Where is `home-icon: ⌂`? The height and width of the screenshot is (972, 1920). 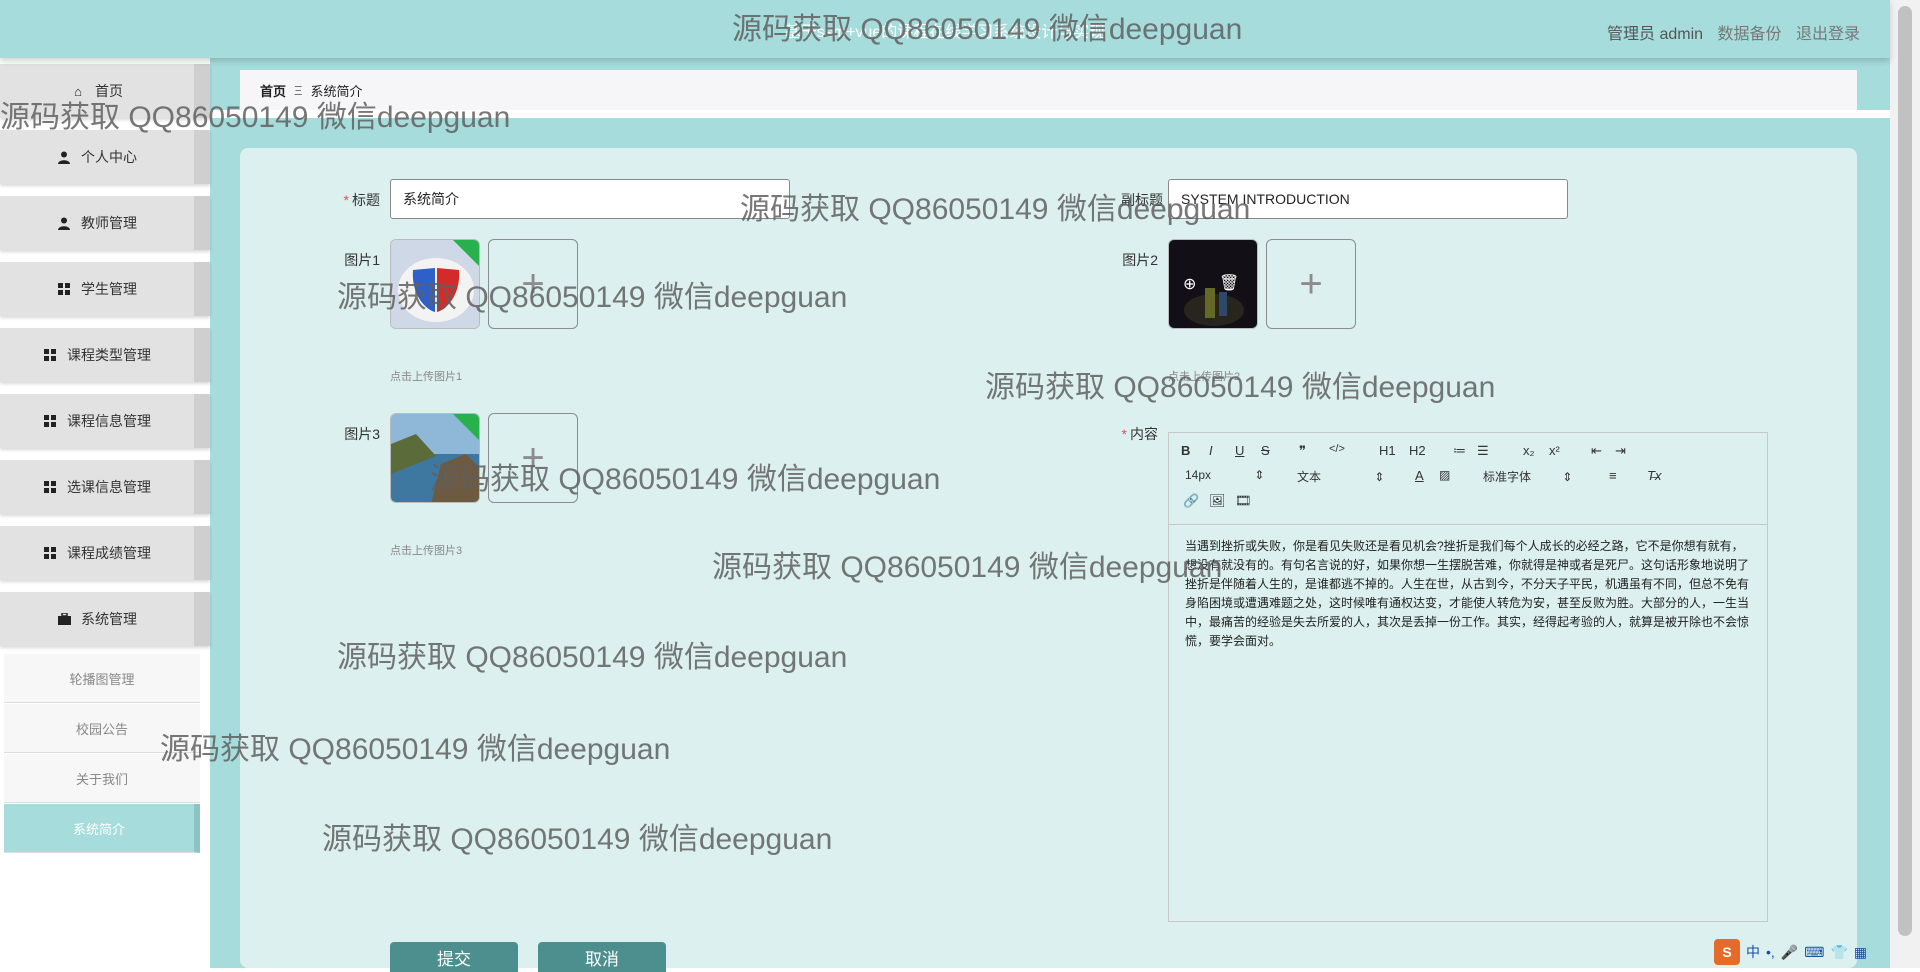
home-icon: ⌂ is located at coordinates (78, 91).